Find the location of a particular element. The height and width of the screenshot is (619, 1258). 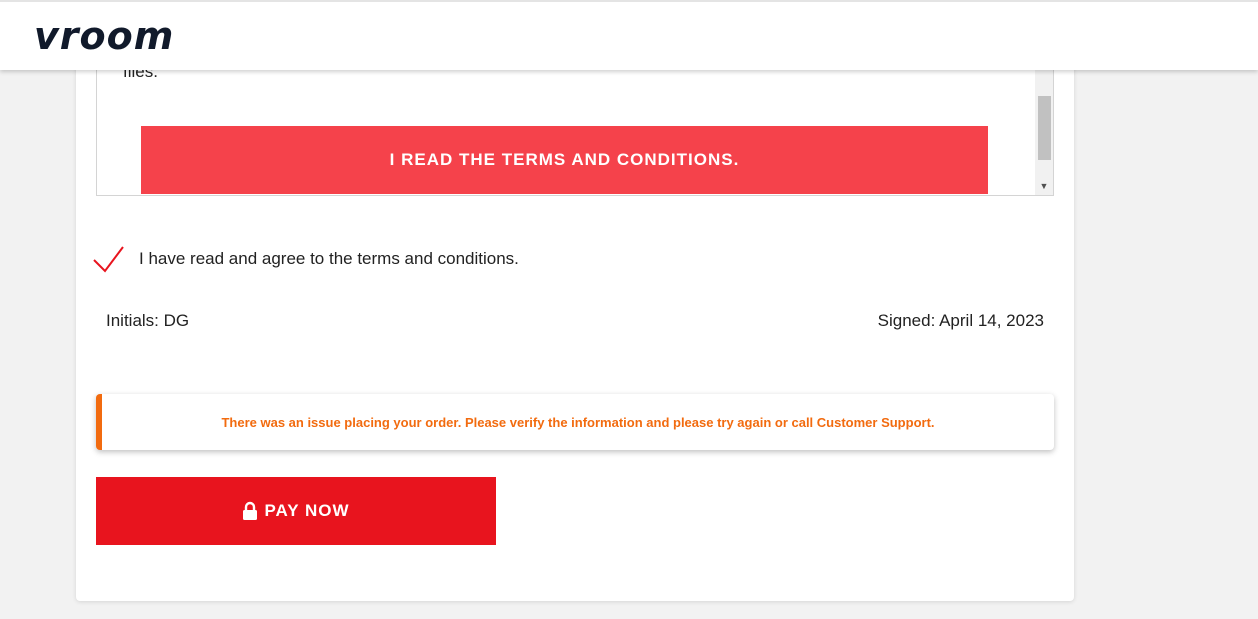

vroom-logo: vroom is located at coordinates (104, 36).